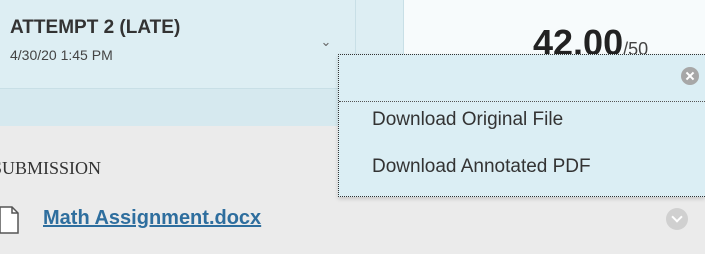  I want to click on document-icon, so click(9, 220).